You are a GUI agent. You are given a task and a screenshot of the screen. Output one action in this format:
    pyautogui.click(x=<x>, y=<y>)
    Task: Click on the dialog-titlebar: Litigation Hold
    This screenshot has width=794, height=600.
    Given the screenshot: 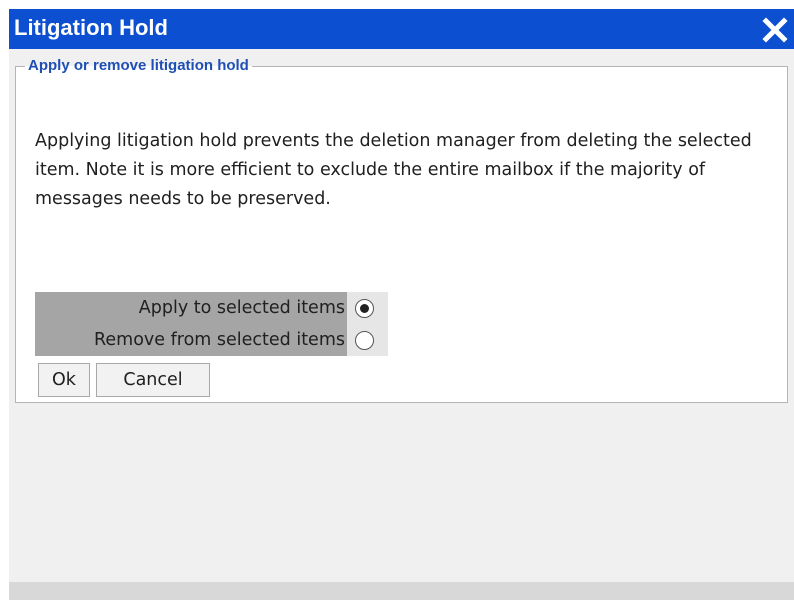 What is the action you would take?
    pyautogui.click(x=401, y=29)
    